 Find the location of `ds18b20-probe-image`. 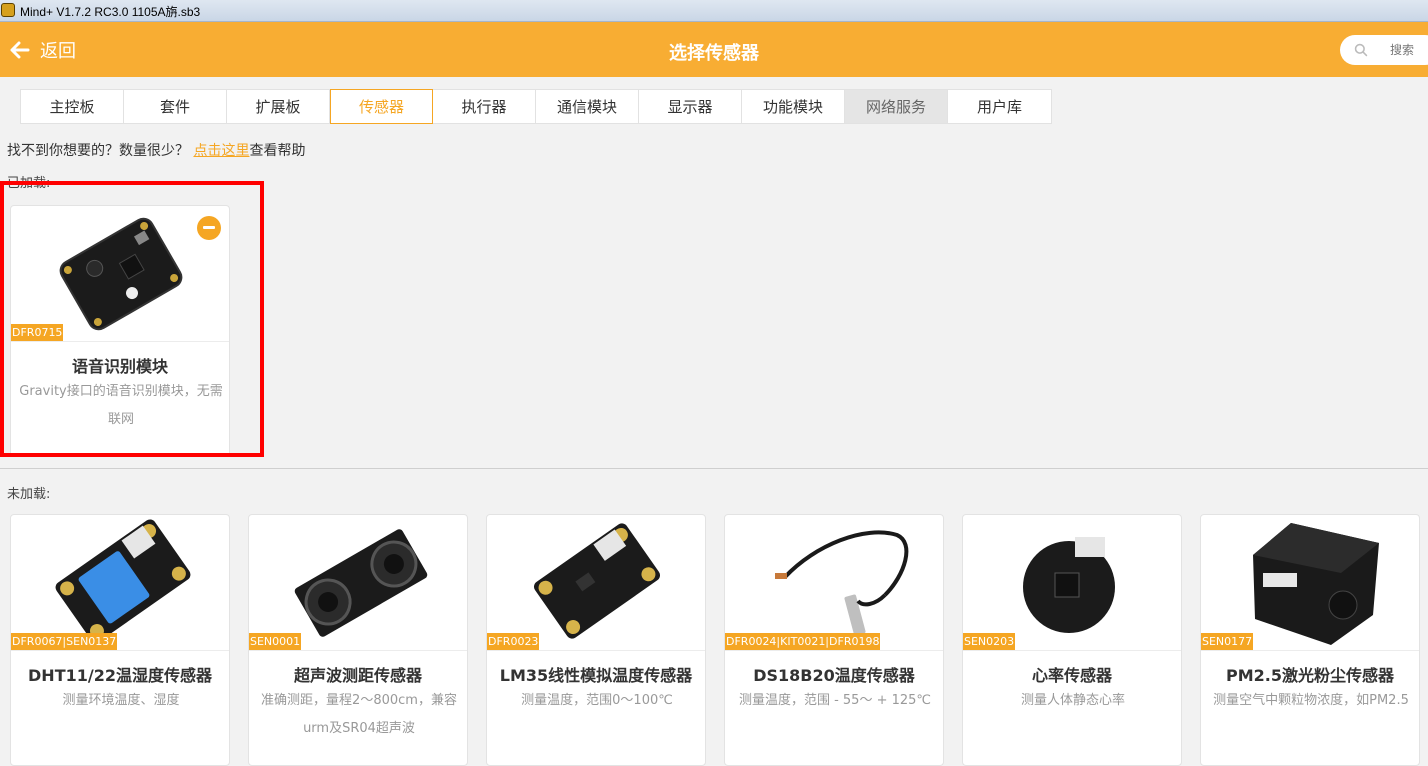

ds18b20-probe-image is located at coordinates (842, 583).